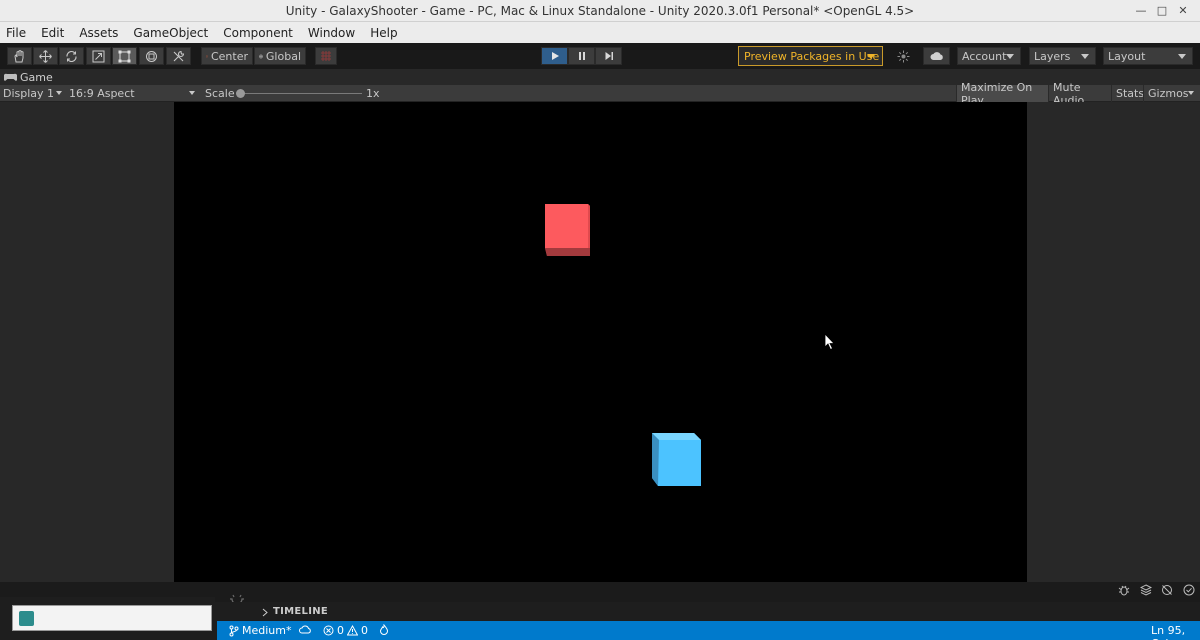 This screenshot has width=1200, height=640. I want to click on step-icon, so click(609, 56).